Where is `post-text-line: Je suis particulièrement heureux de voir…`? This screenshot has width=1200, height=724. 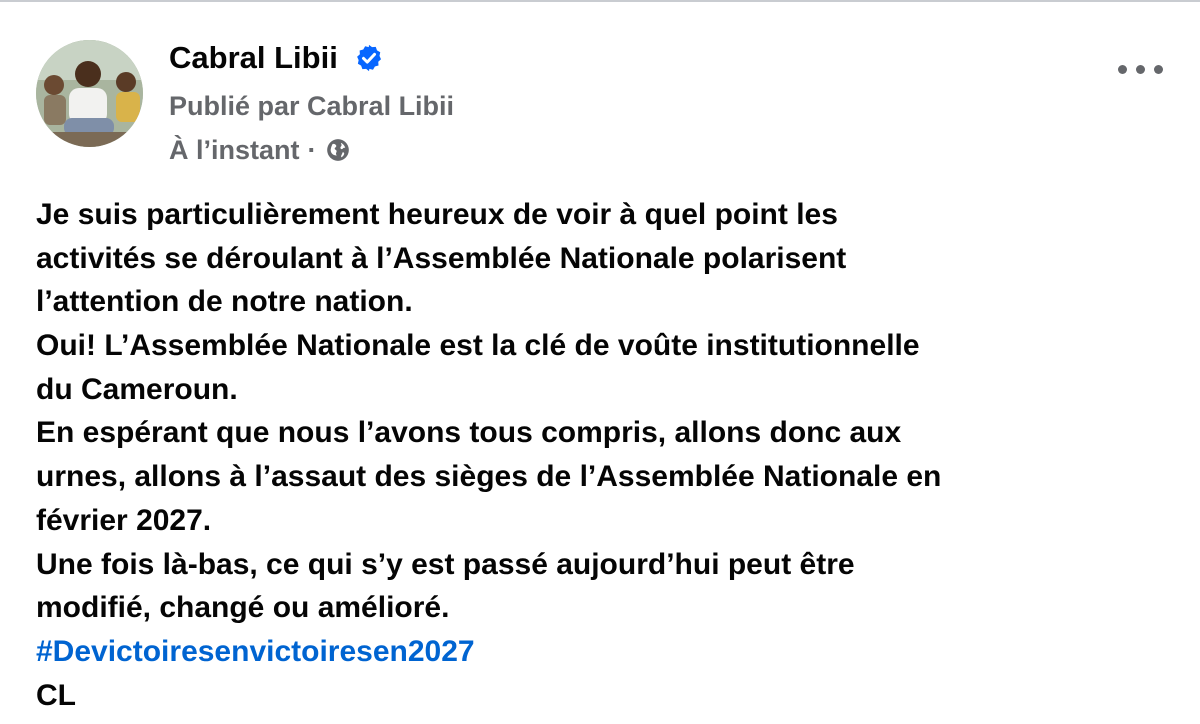 post-text-line: Je suis particulièrement heureux de voir… is located at coordinates (437, 214).